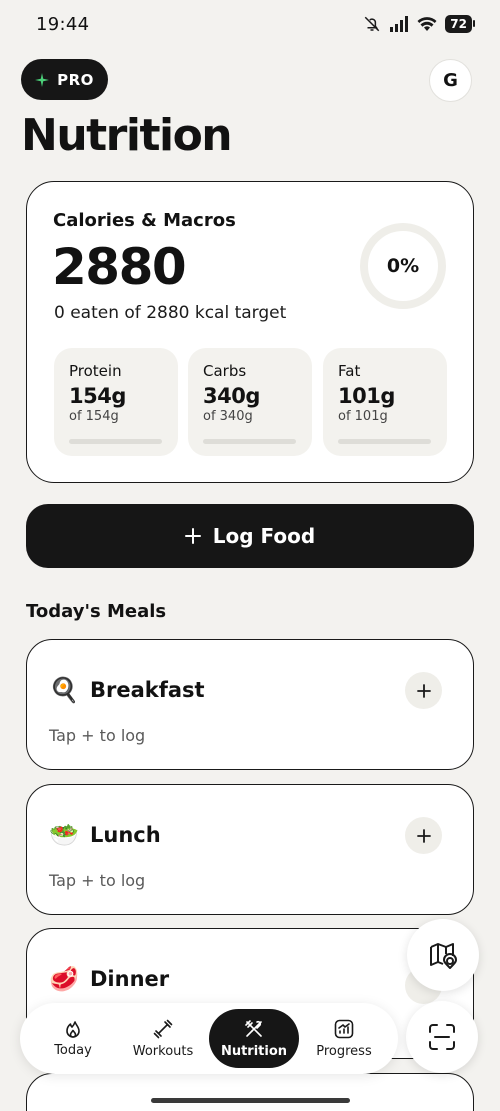  I want to click on calories-value: 2880, so click(119, 267).